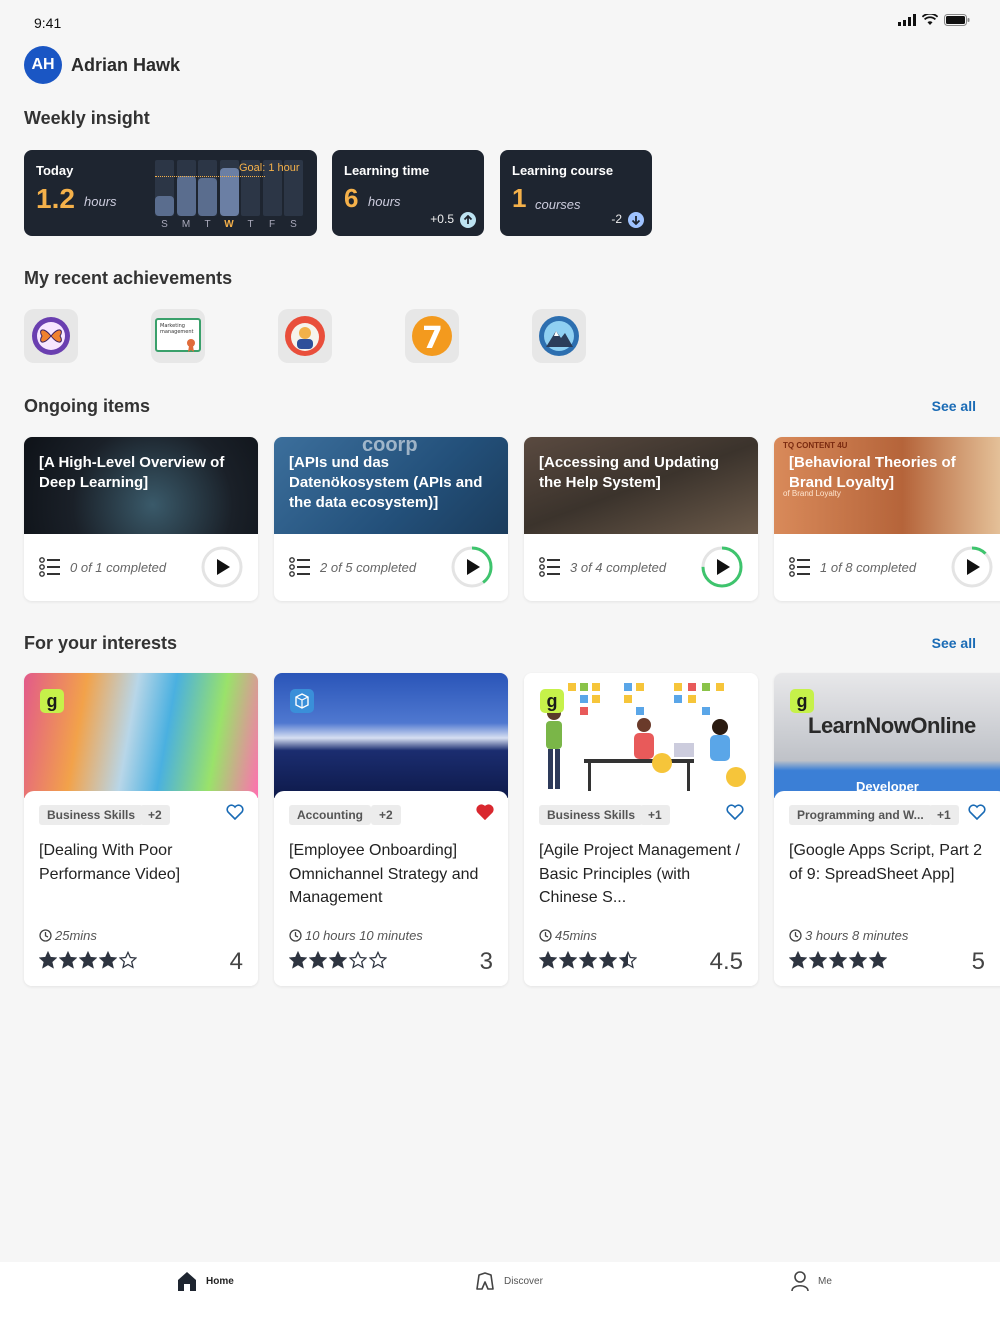  I want to click on heart-filled-icon, so click(485, 812).